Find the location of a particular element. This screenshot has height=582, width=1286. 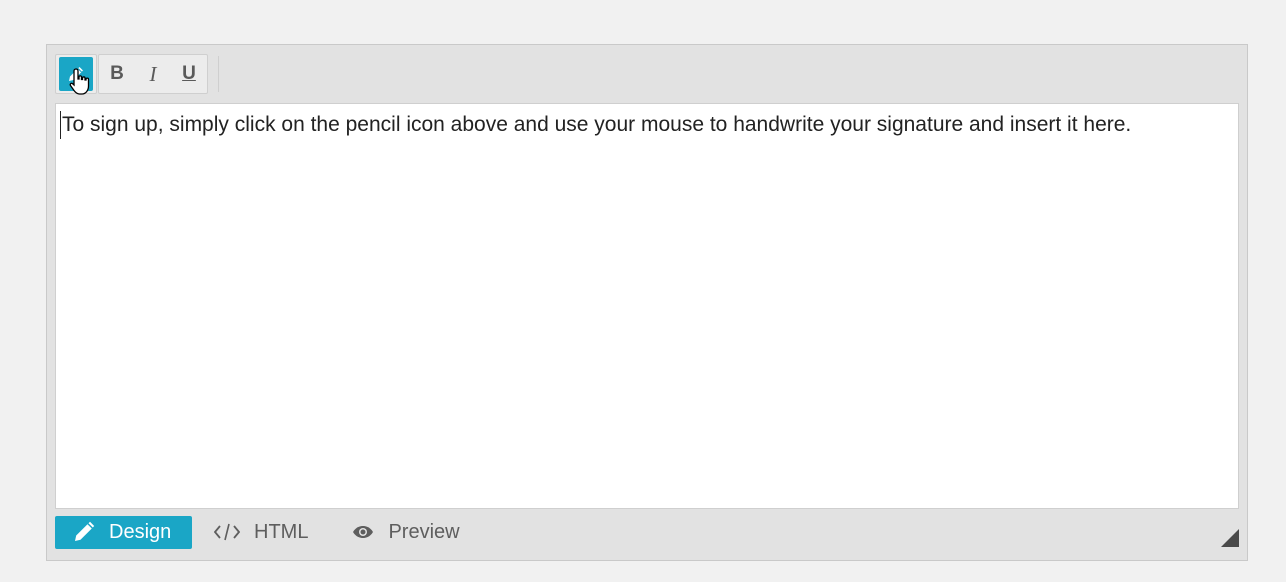

format-button-group: B I U is located at coordinates (153, 74).